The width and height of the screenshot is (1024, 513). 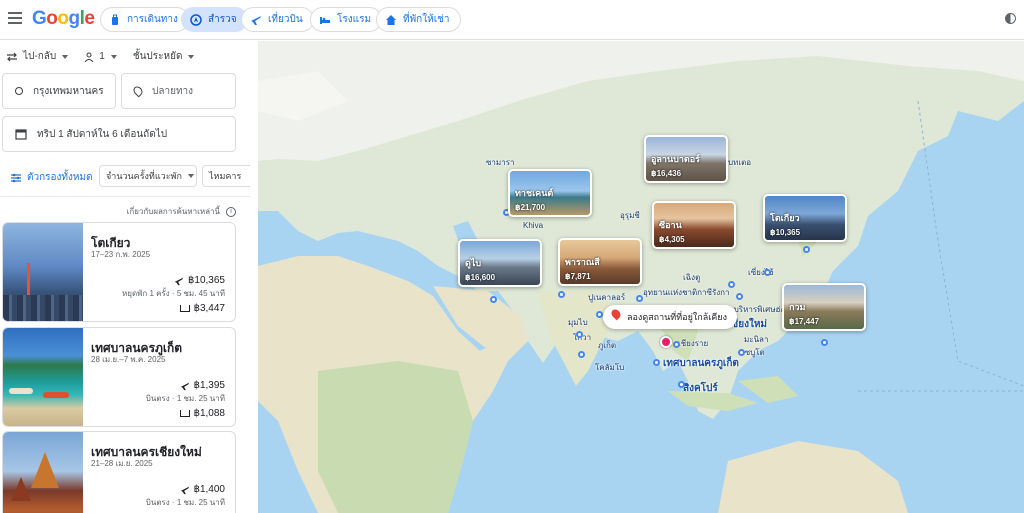 I want to click on hotel-price-value: ฿1,088, so click(x=209, y=413).